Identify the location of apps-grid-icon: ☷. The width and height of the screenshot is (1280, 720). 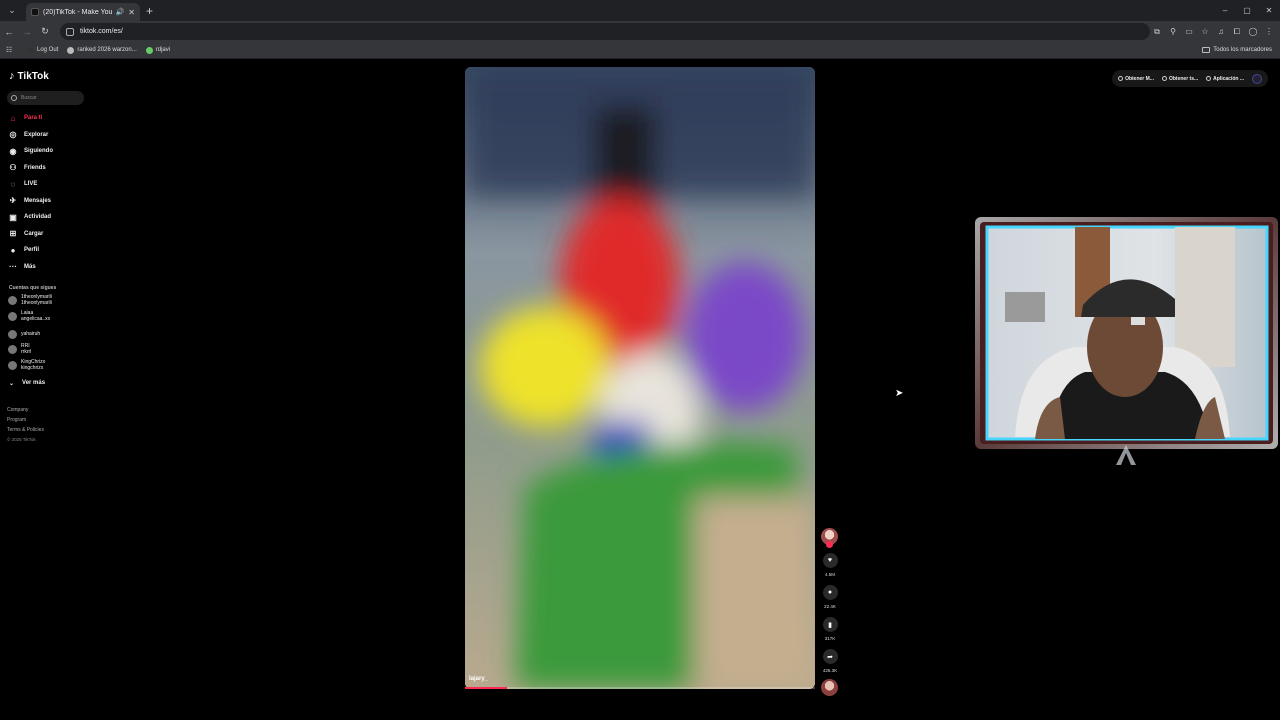
(9, 50).